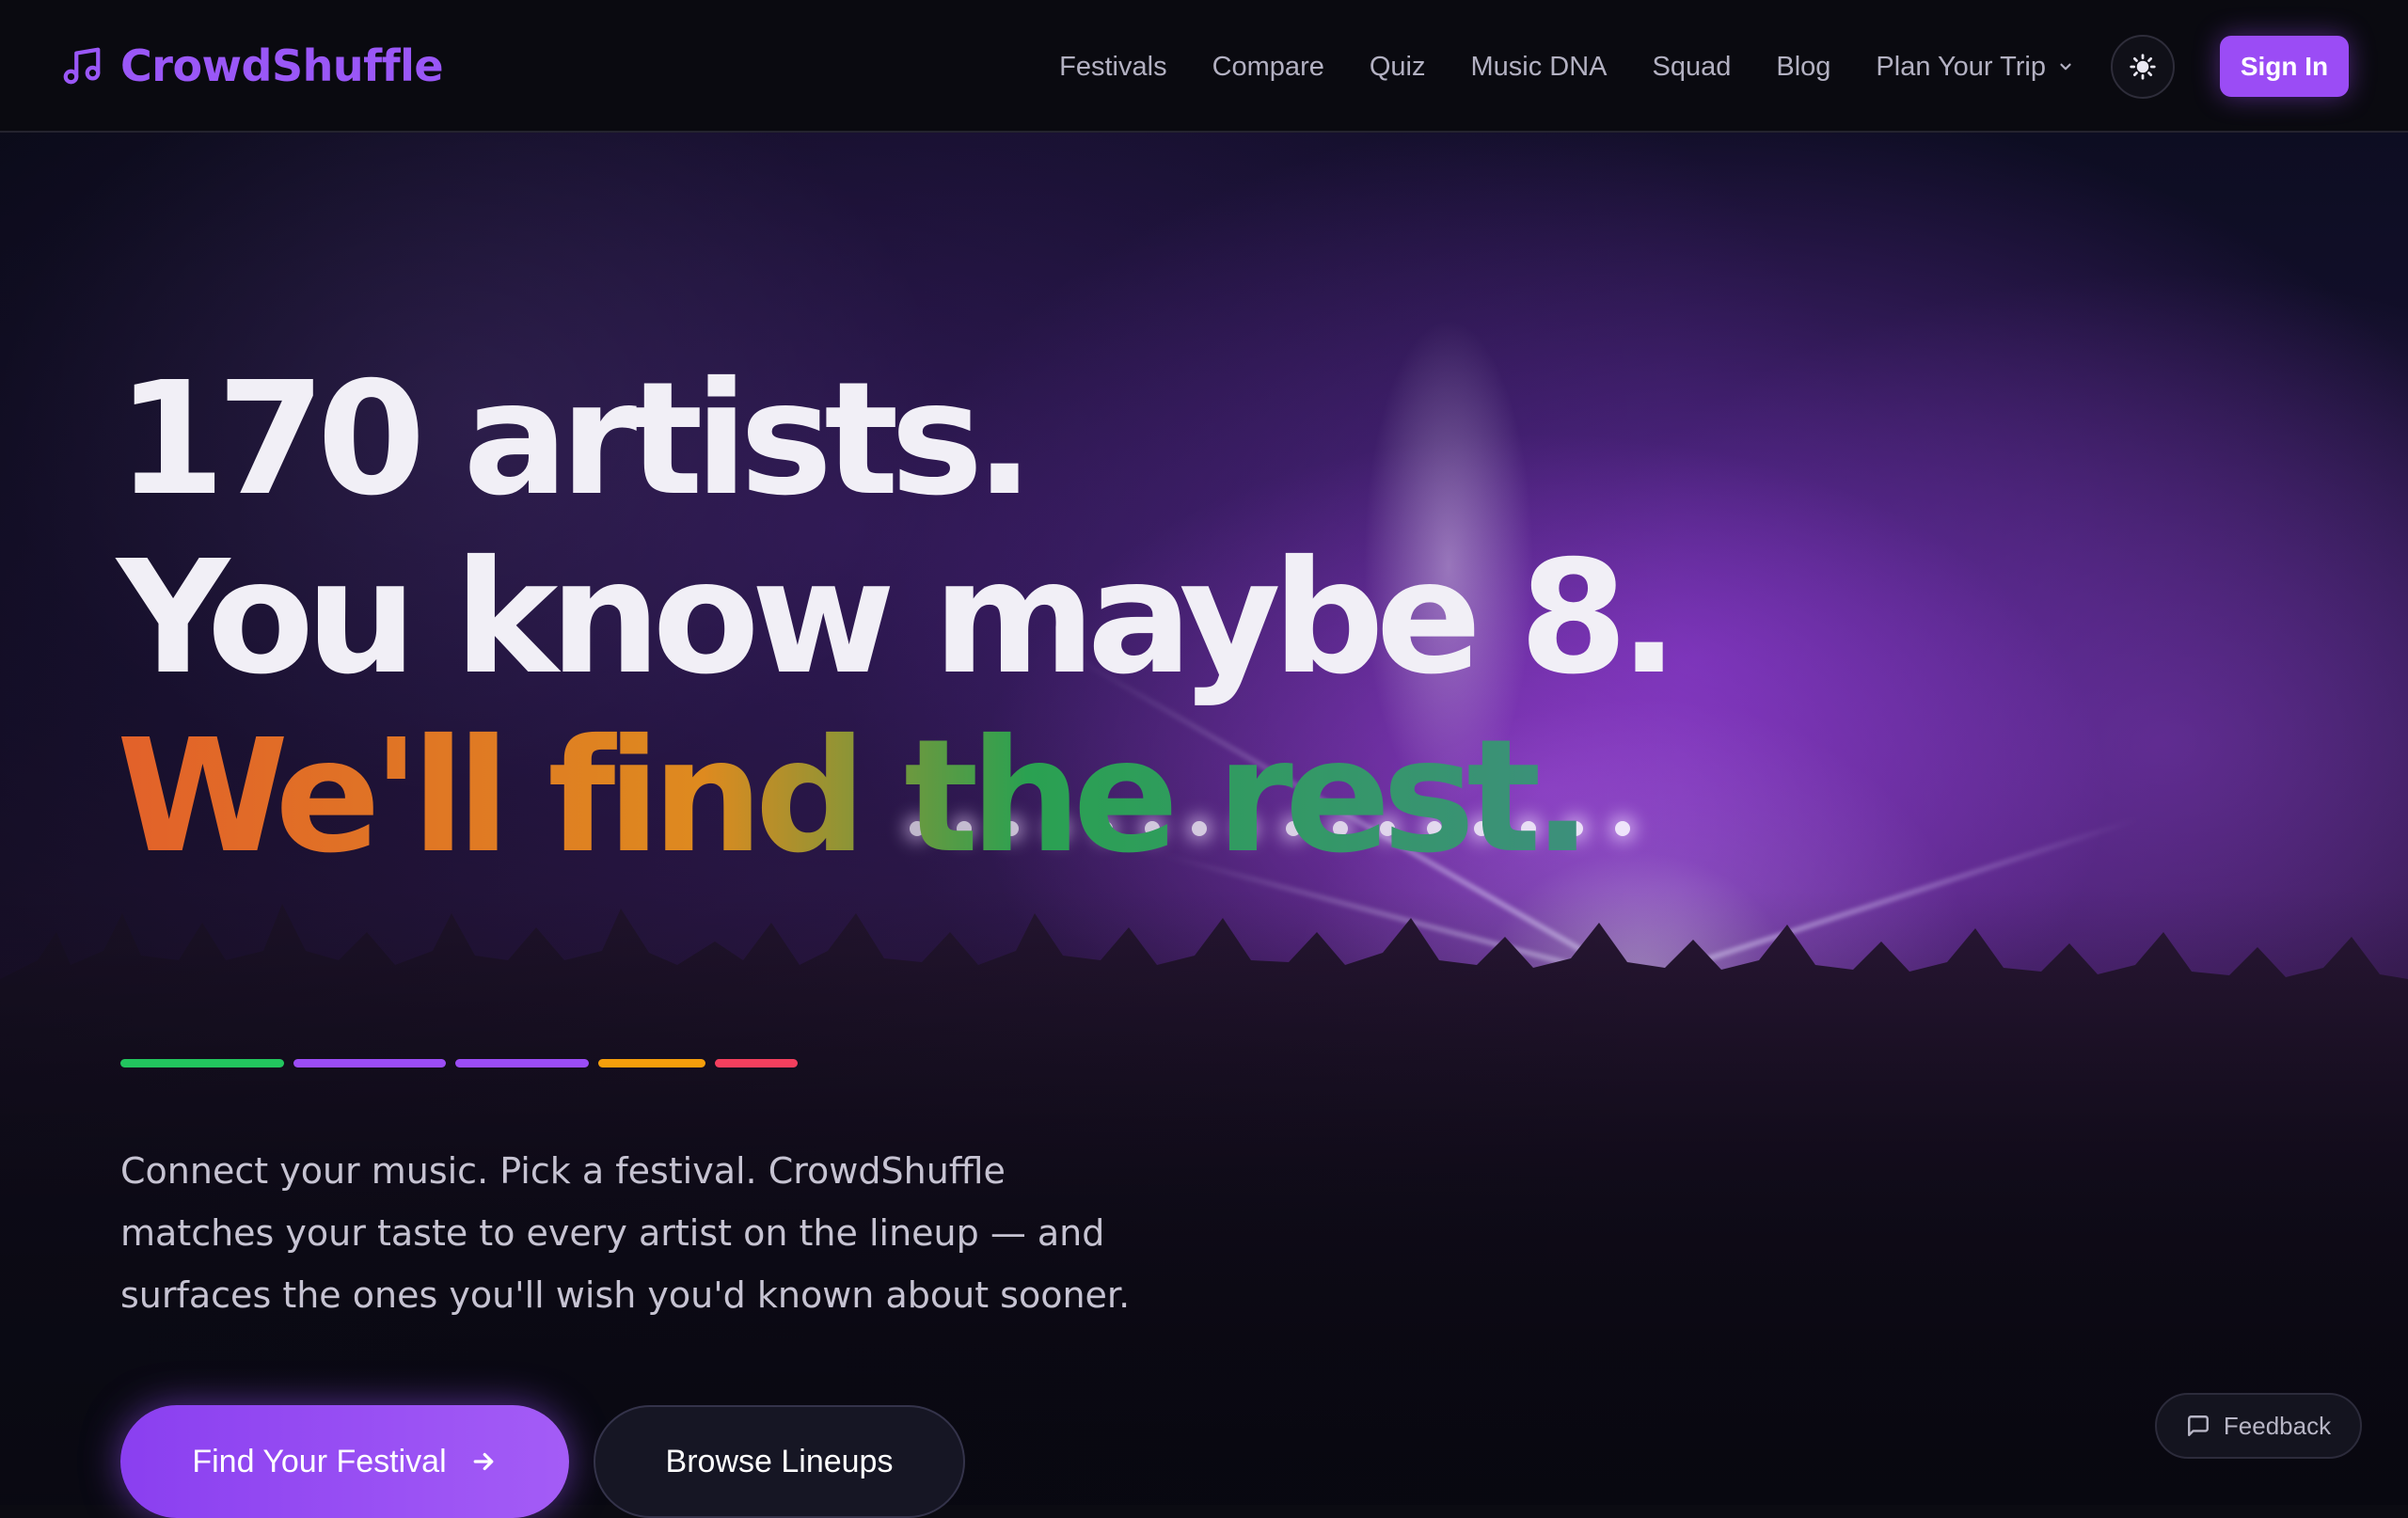  I want to click on nav-dropdown-label: Plan Your Trip, so click(1961, 67).